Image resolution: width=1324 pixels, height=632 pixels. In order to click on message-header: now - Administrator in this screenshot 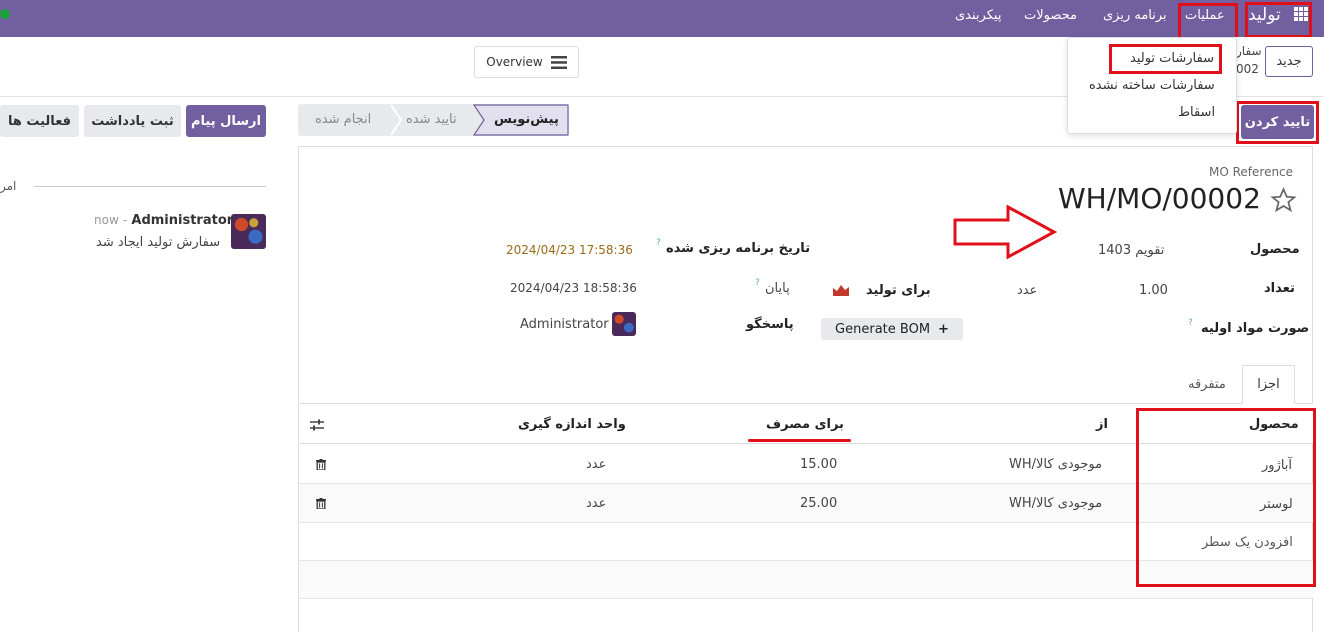, I will do `click(163, 220)`.